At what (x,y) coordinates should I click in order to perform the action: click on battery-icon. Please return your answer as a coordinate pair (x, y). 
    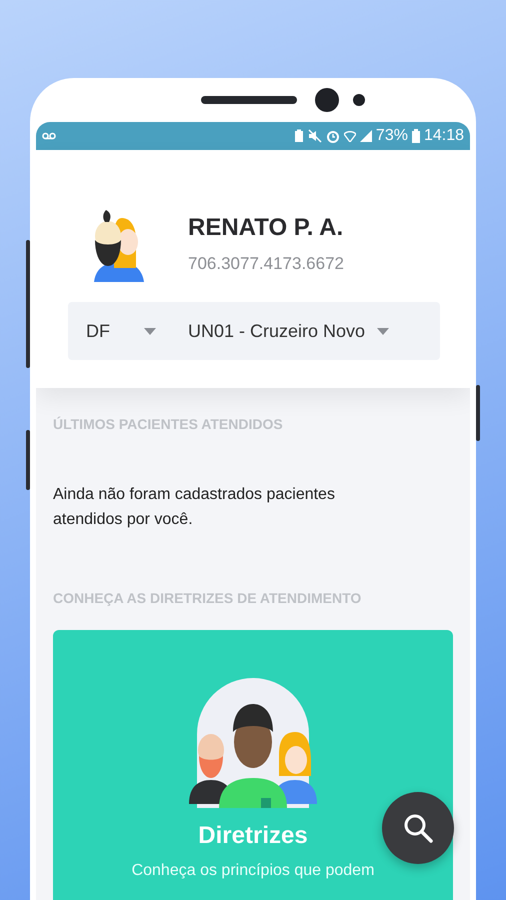
    Looking at the image, I should click on (416, 136).